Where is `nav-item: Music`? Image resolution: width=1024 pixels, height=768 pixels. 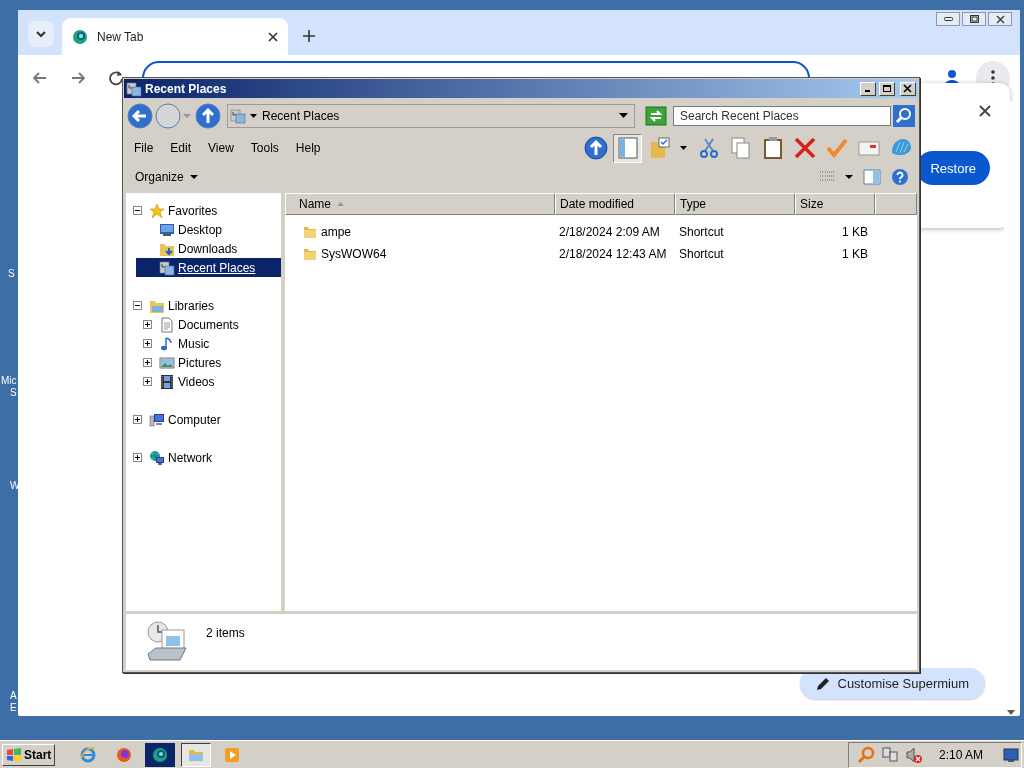 nav-item: Music is located at coordinates (209, 343).